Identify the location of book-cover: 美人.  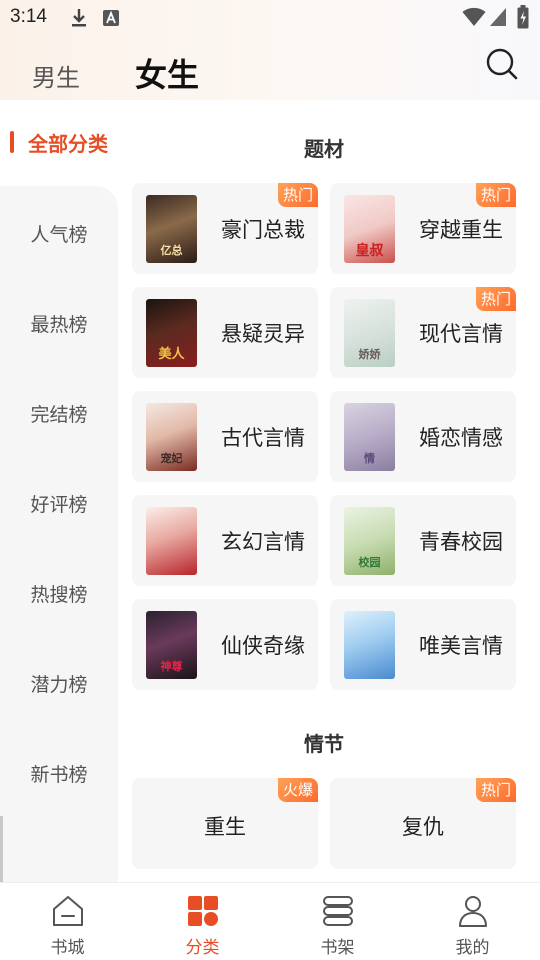
(171, 333).